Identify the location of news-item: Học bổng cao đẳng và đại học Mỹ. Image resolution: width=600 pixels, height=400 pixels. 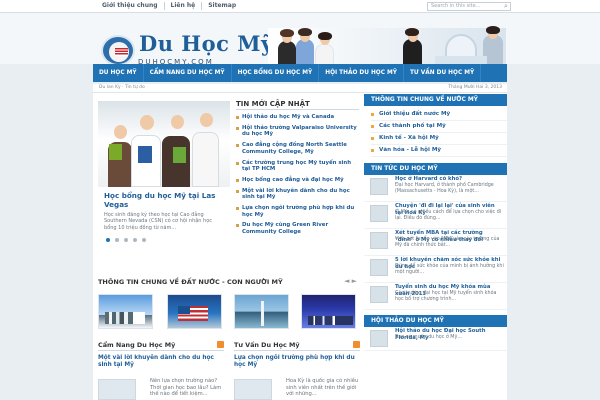
(297, 180).